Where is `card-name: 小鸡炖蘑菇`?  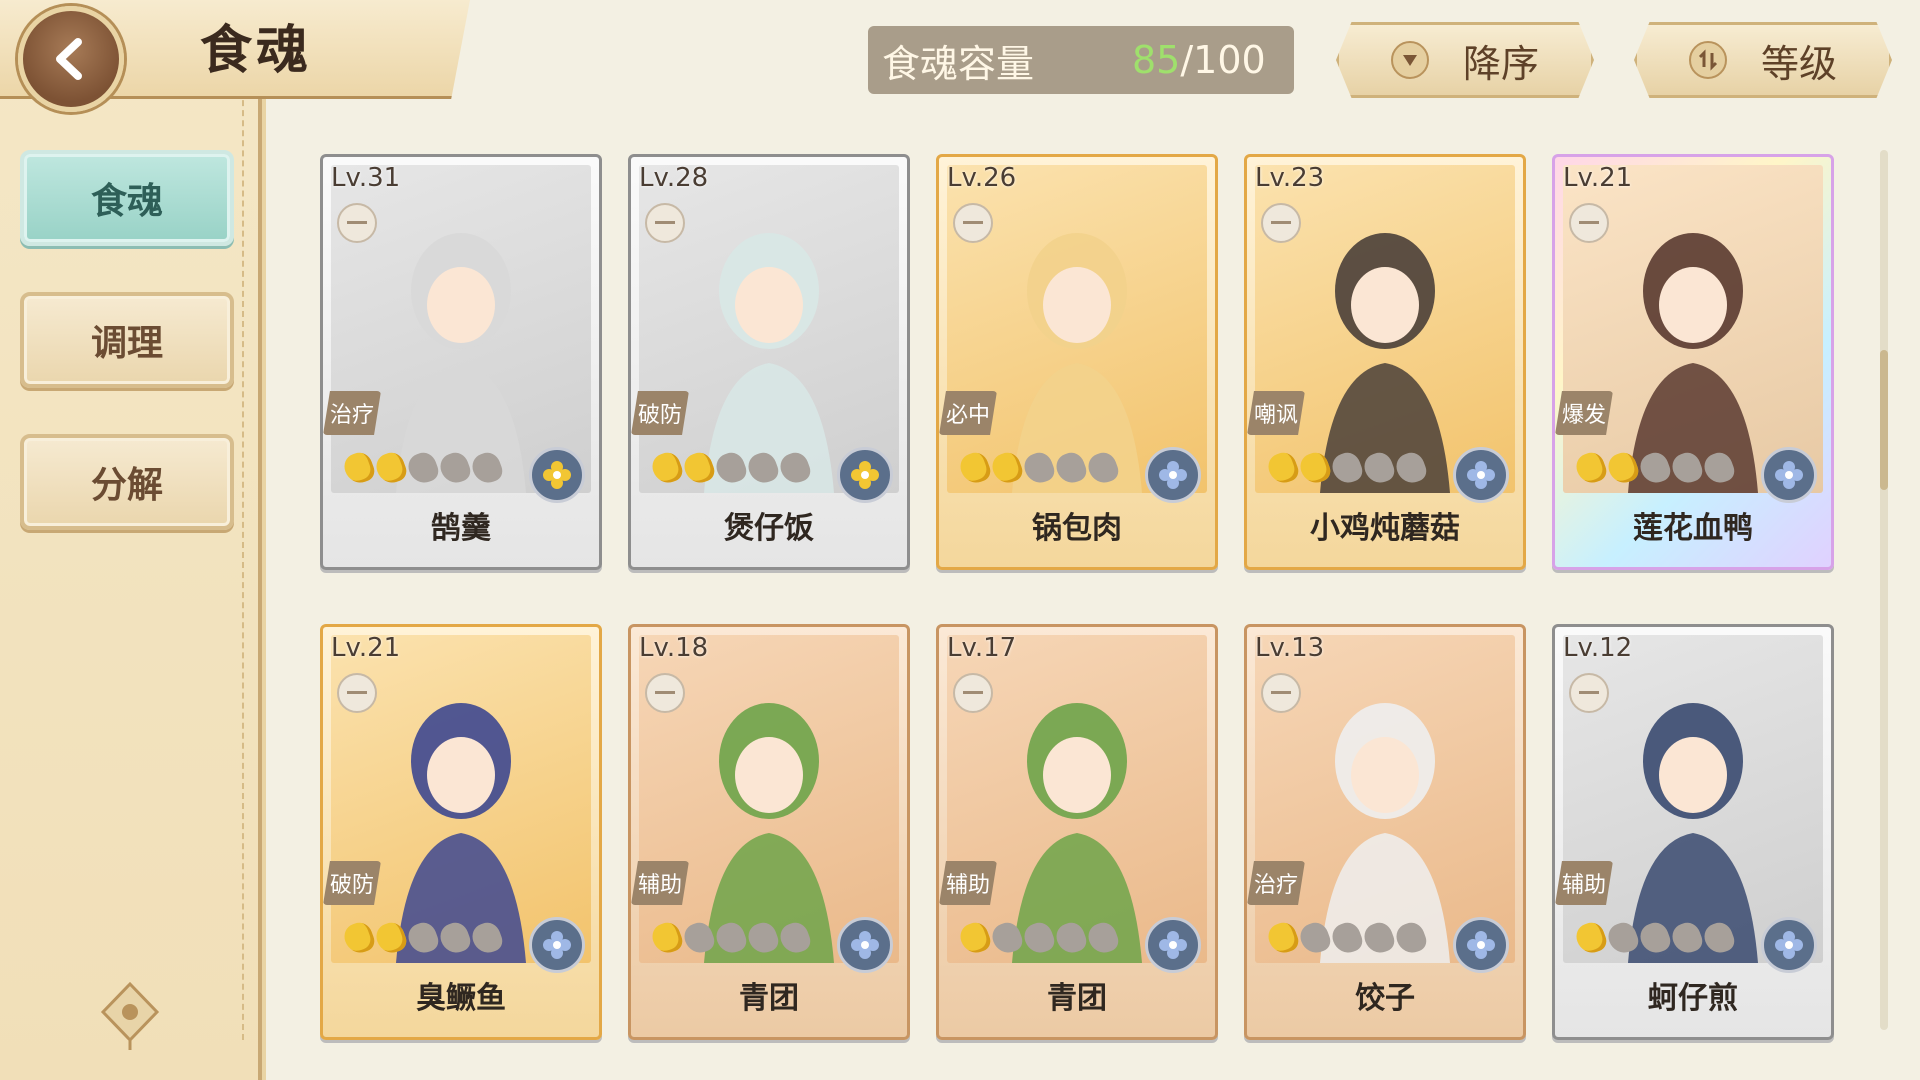 card-name: 小鸡炖蘑菇 is located at coordinates (1385, 528).